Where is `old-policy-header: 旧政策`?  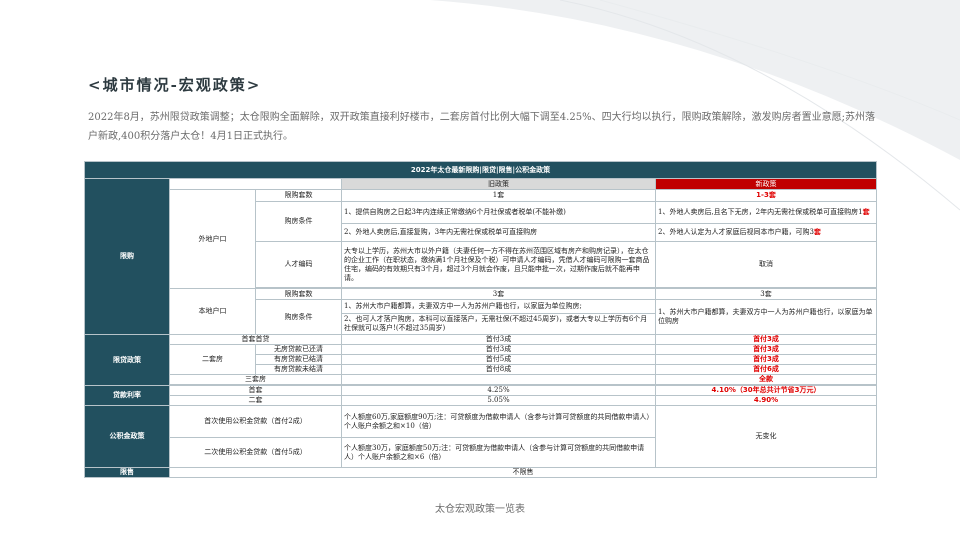 old-policy-header: 旧政策 is located at coordinates (498, 184).